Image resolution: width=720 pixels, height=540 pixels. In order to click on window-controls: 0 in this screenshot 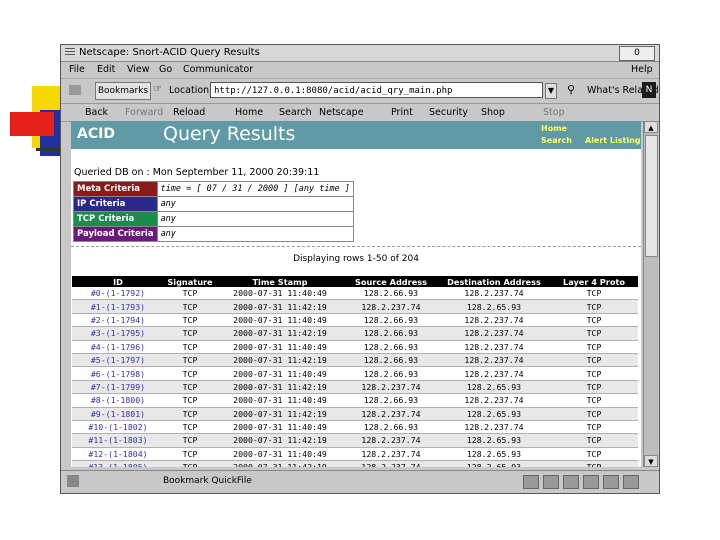, I will do `click(637, 53)`.